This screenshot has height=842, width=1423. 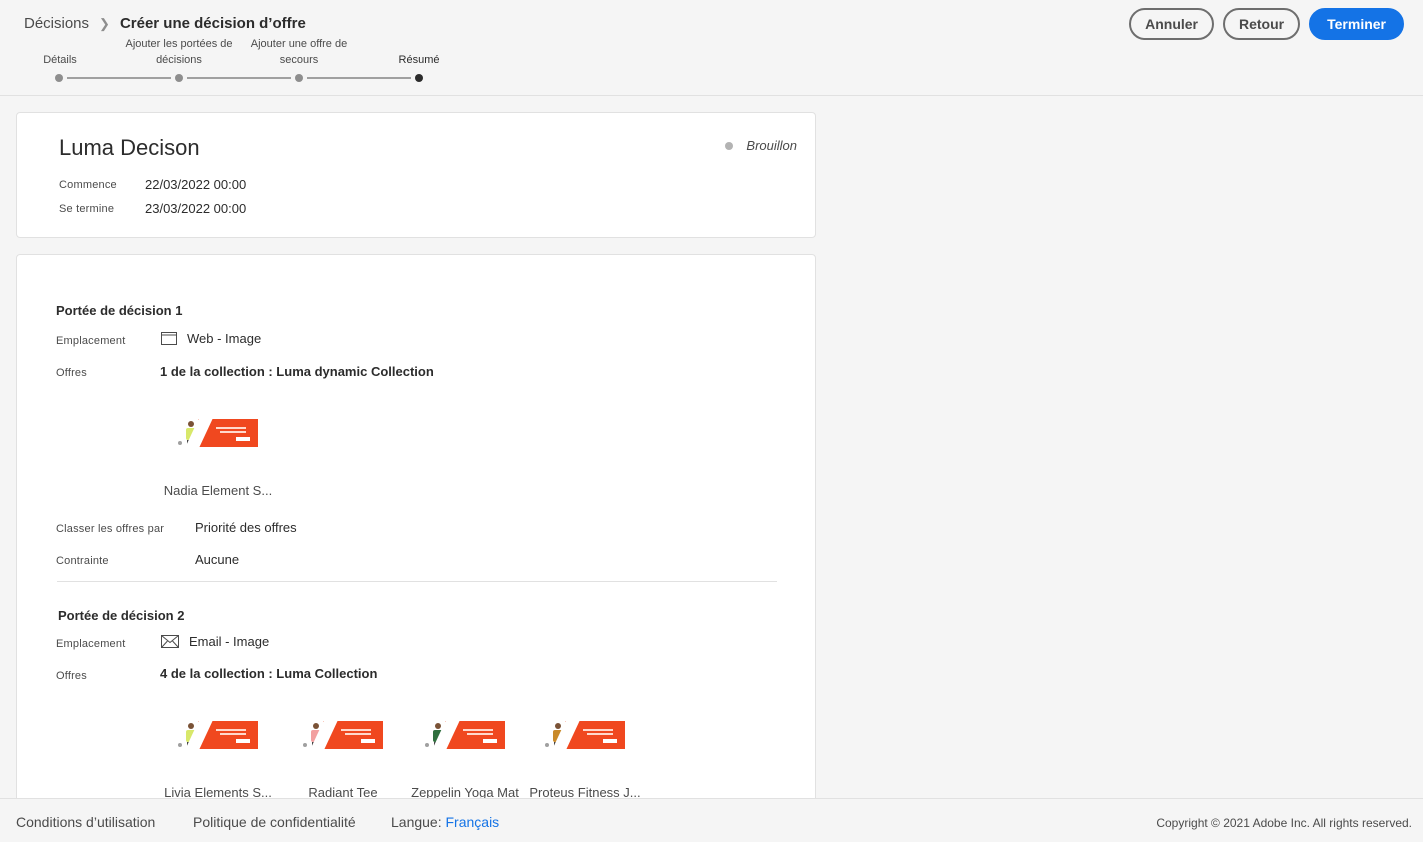 What do you see at coordinates (179, 52) in the screenshot?
I see `step-label-scopes: Ajouter les portées de décisions` at bounding box center [179, 52].